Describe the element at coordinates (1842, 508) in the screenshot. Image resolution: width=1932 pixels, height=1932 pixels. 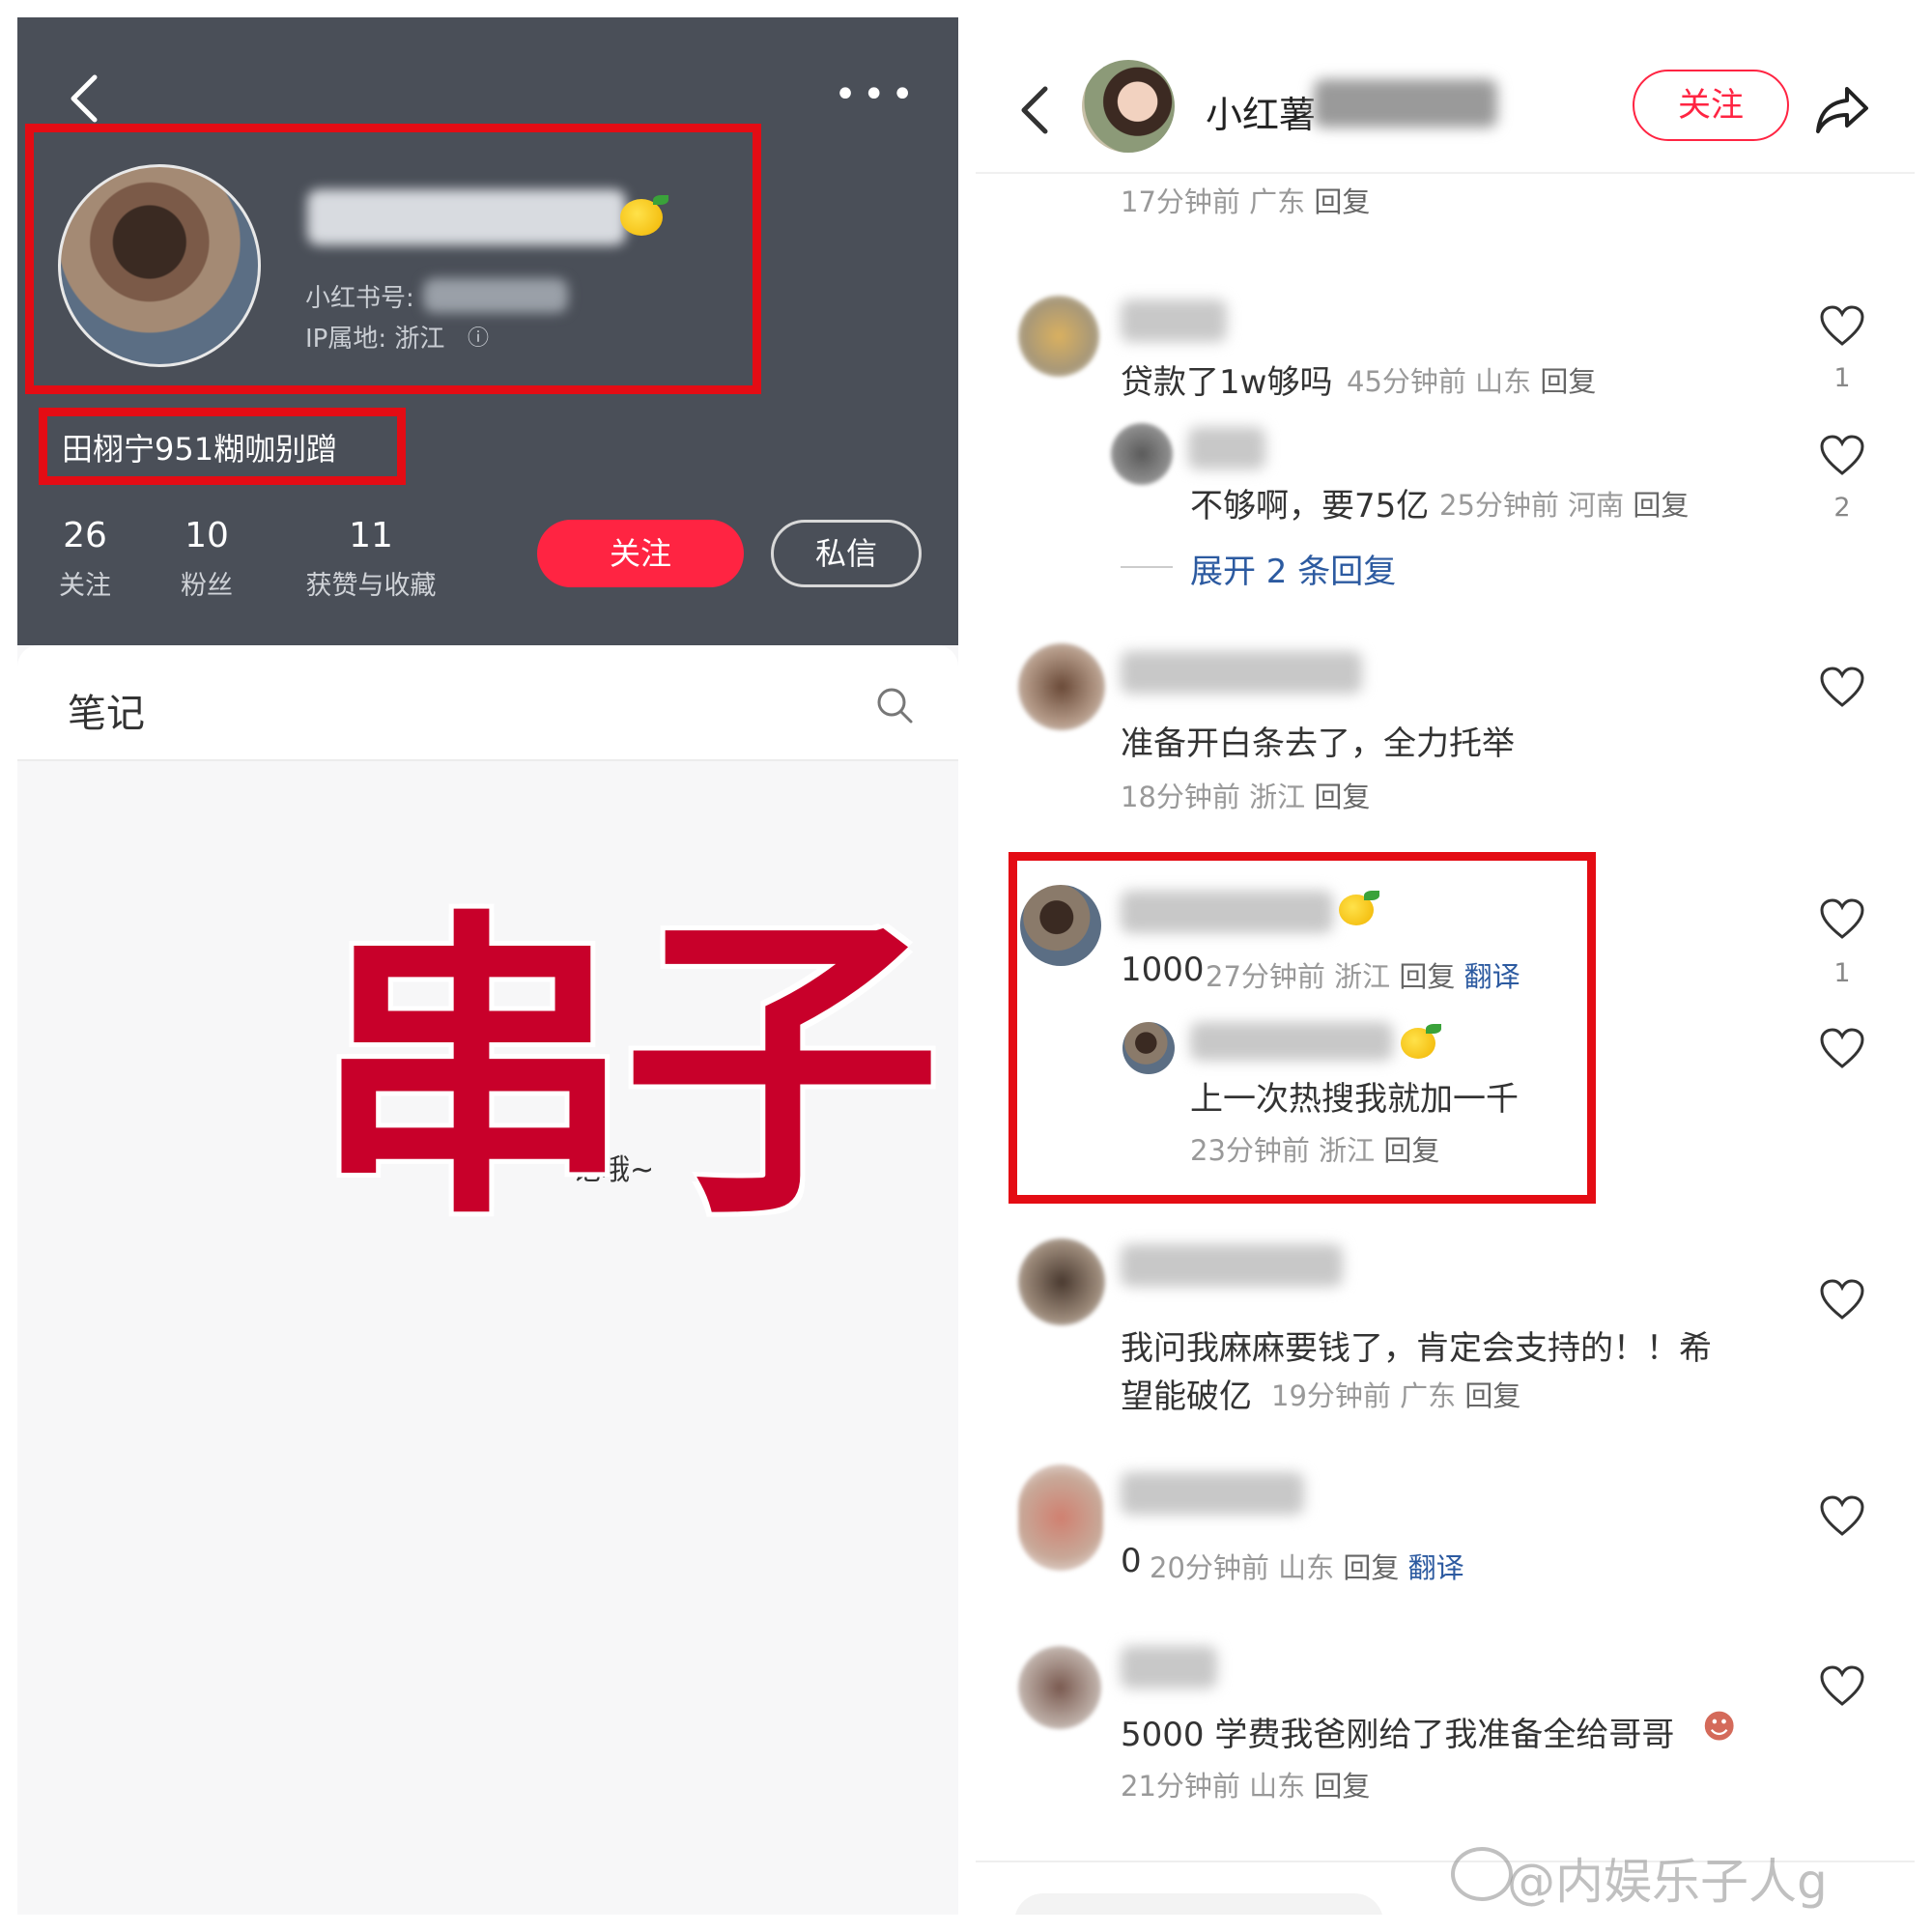
I see `like-count: 2` at that location.